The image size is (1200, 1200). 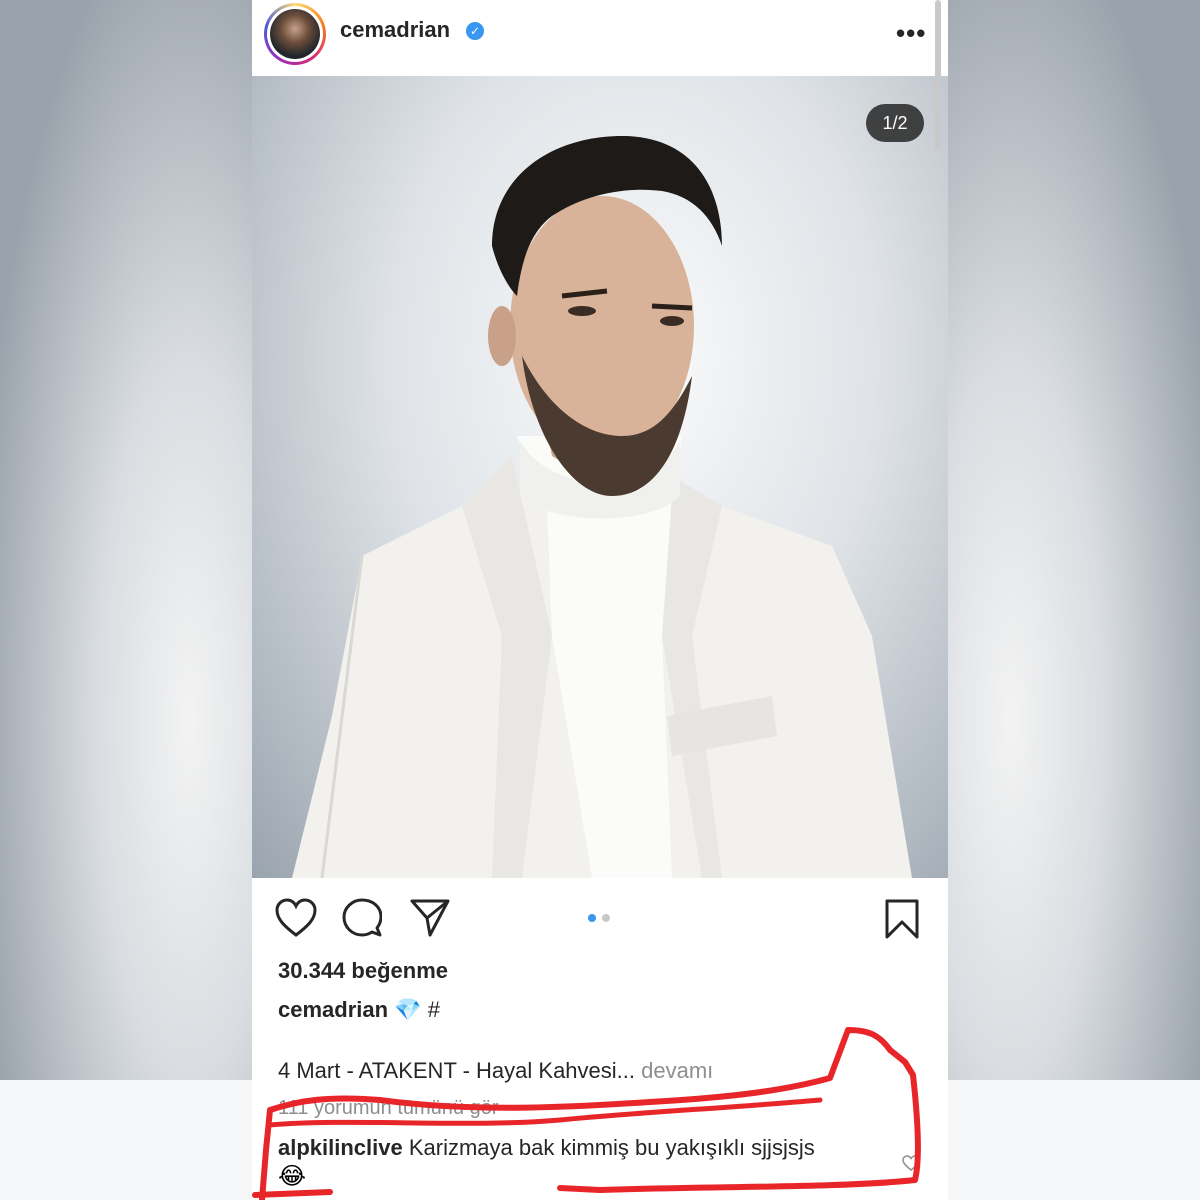 What do you see at coordinates (938, 75) in the screenshot?
I see `scrollbar` at bounding box center [938, 75].